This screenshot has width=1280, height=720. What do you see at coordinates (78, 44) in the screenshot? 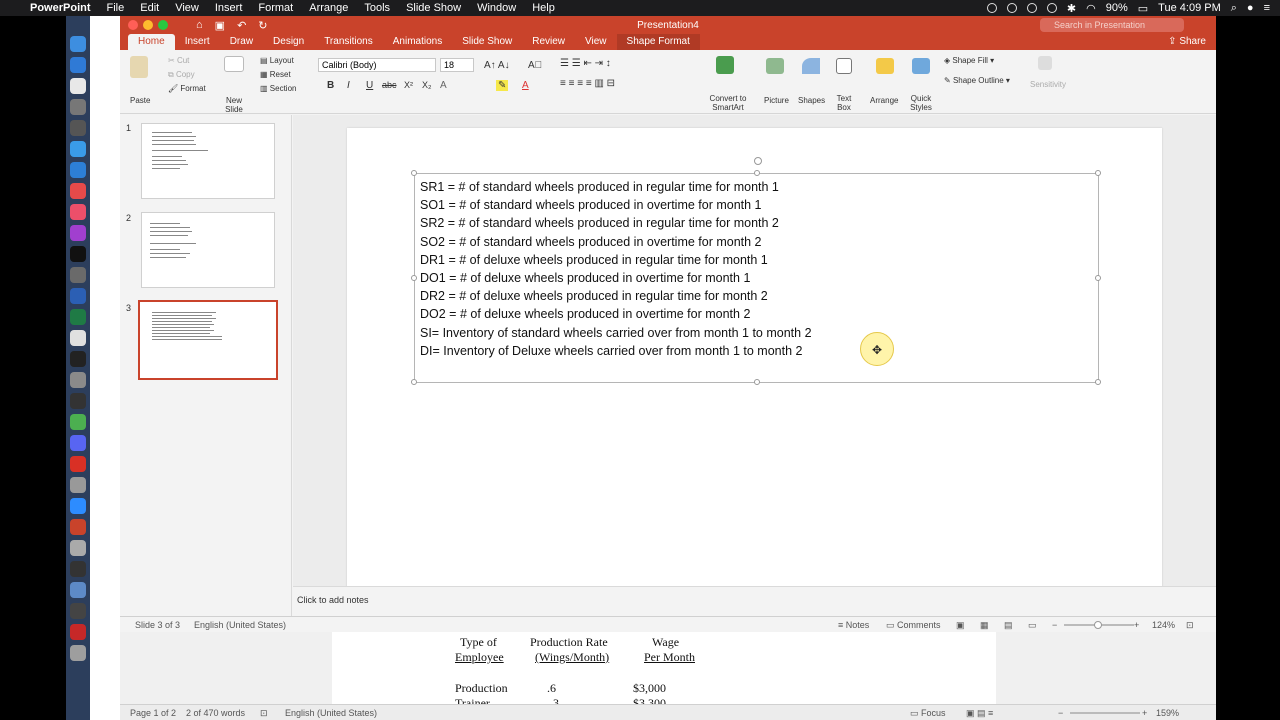
I see `finder-icon` at bounding box center [78, 44].